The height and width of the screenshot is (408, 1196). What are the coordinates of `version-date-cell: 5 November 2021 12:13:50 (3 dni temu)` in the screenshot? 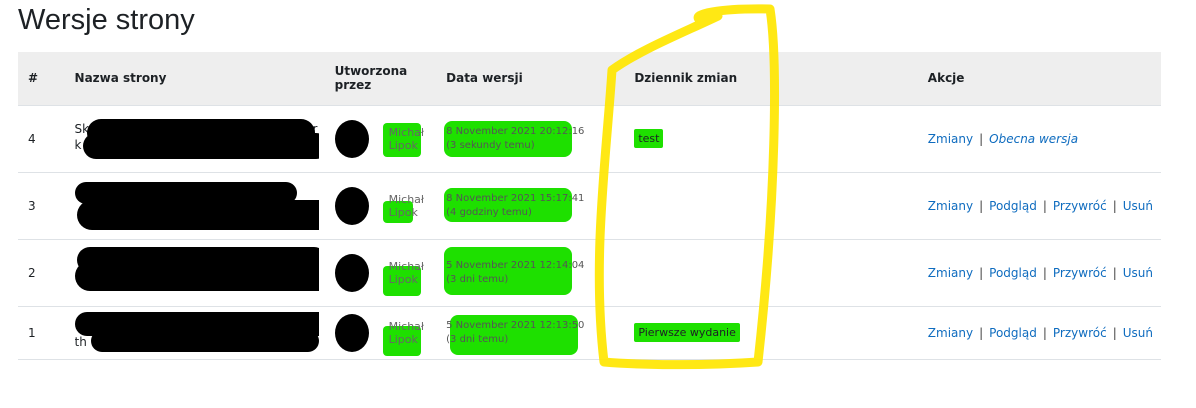 It's located at (527, 332).